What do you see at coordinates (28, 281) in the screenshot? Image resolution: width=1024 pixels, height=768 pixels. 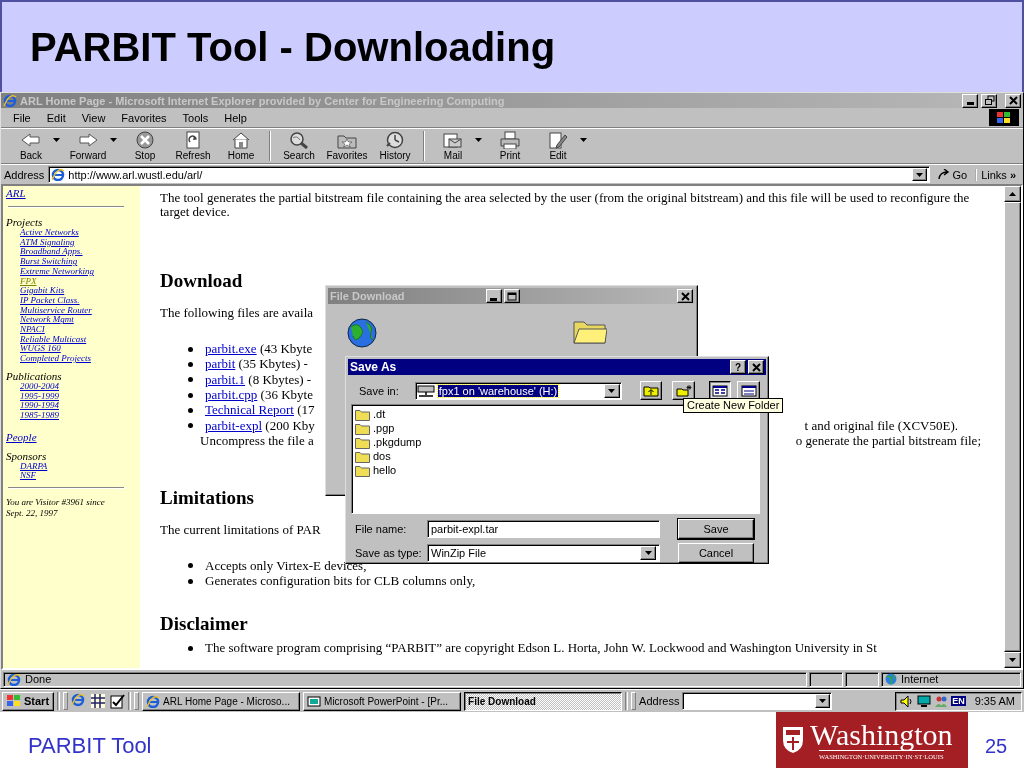 I see `sidebar-link: FPX` at bounding box center [28, 281].